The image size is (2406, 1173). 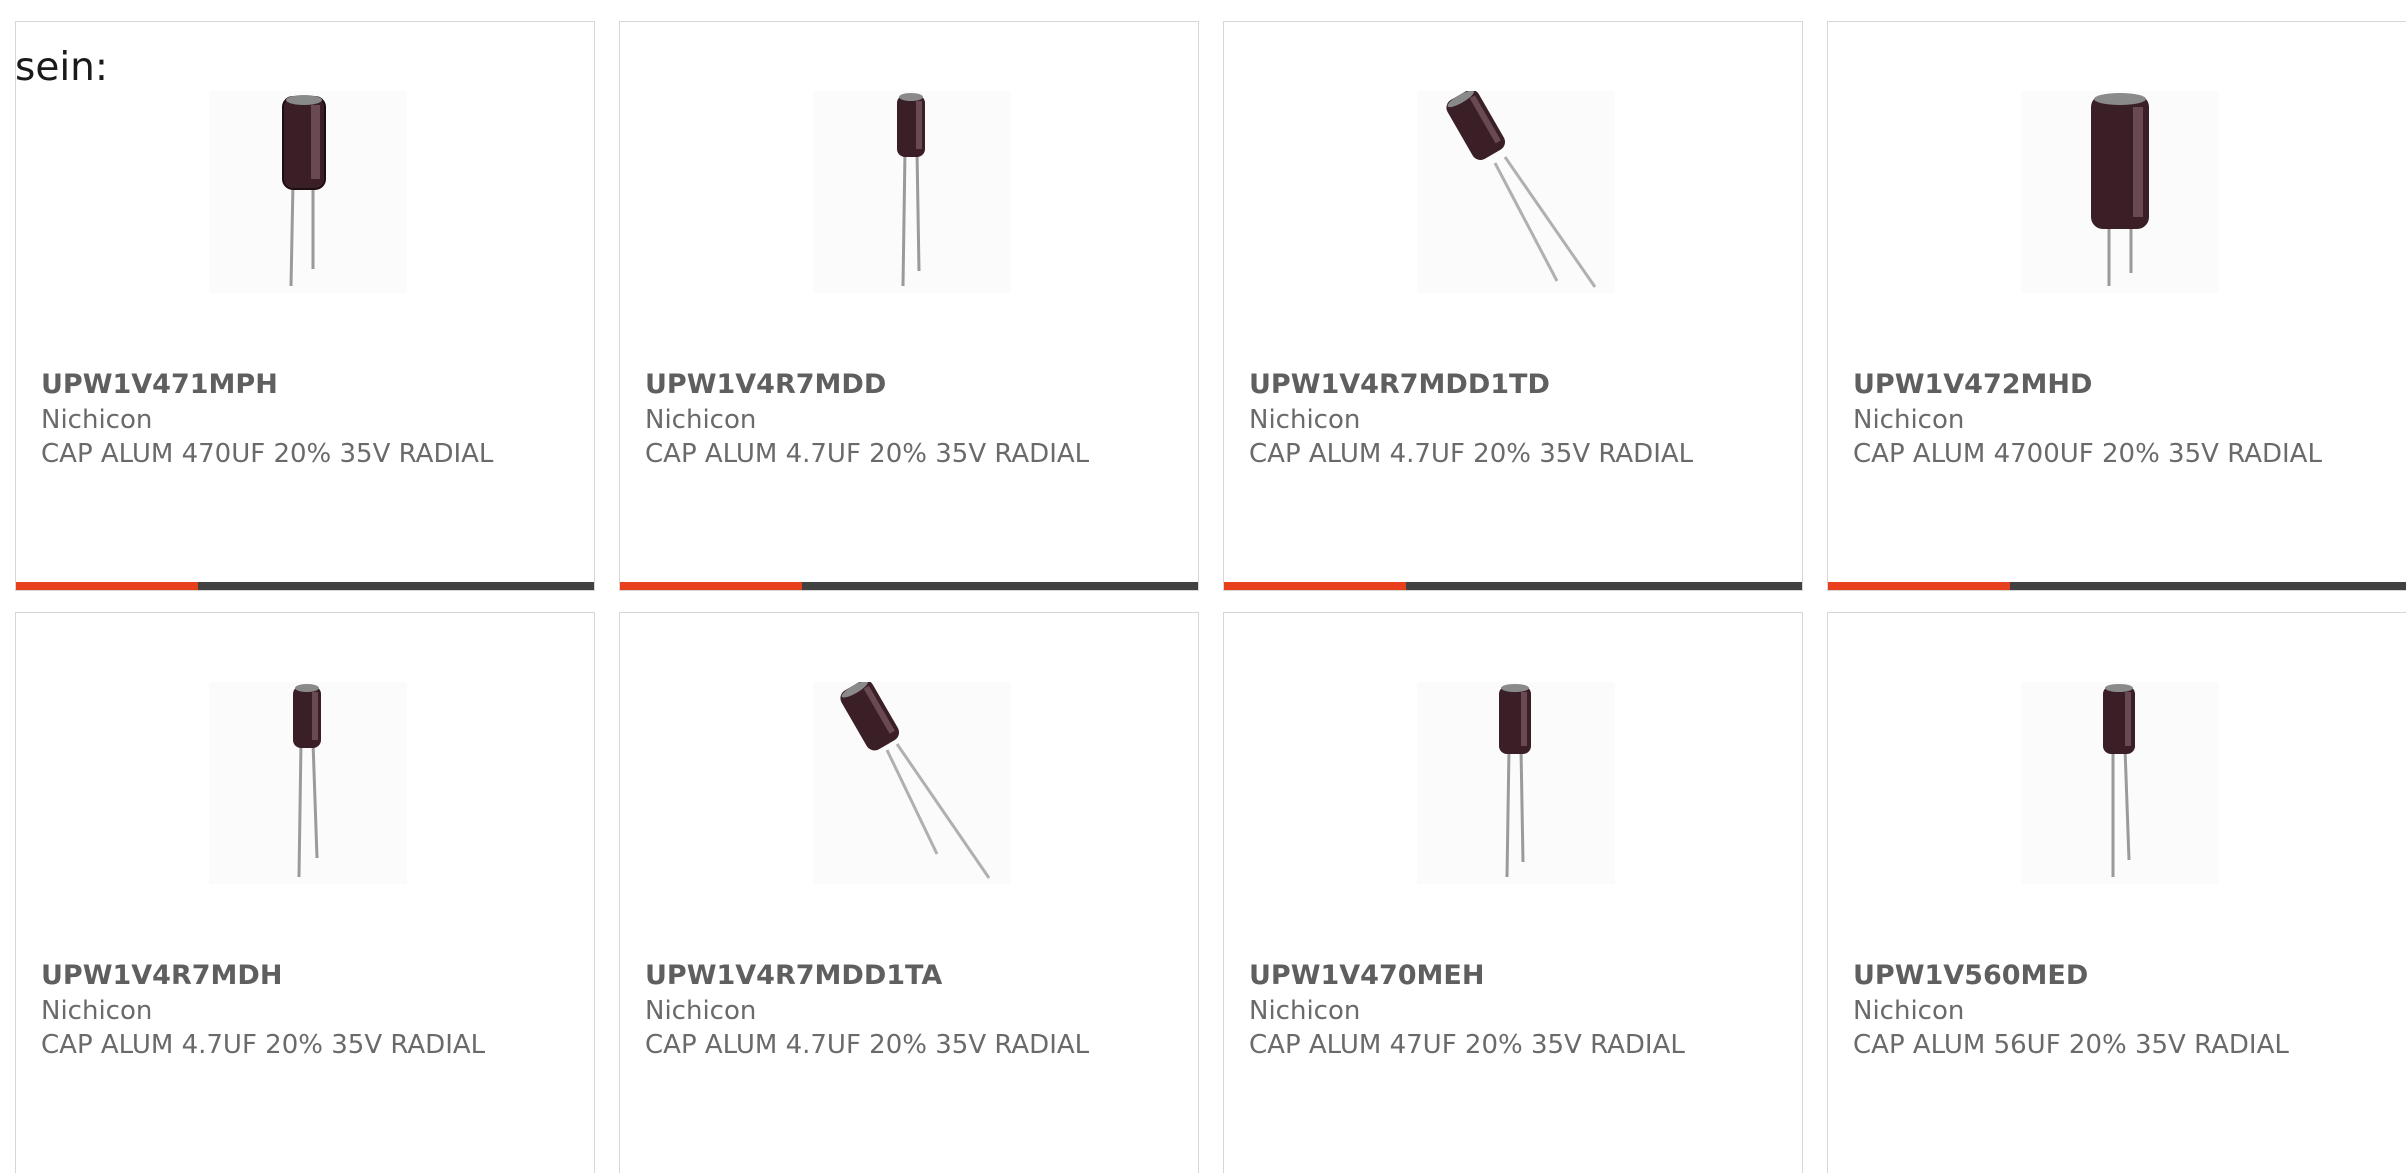 What do you see at coordinates (2071, 1045) in the screenshot?
I see `description: CAP ALUM 56UF 20% 35V RADIAL` at bounding box center [2071, 1045].